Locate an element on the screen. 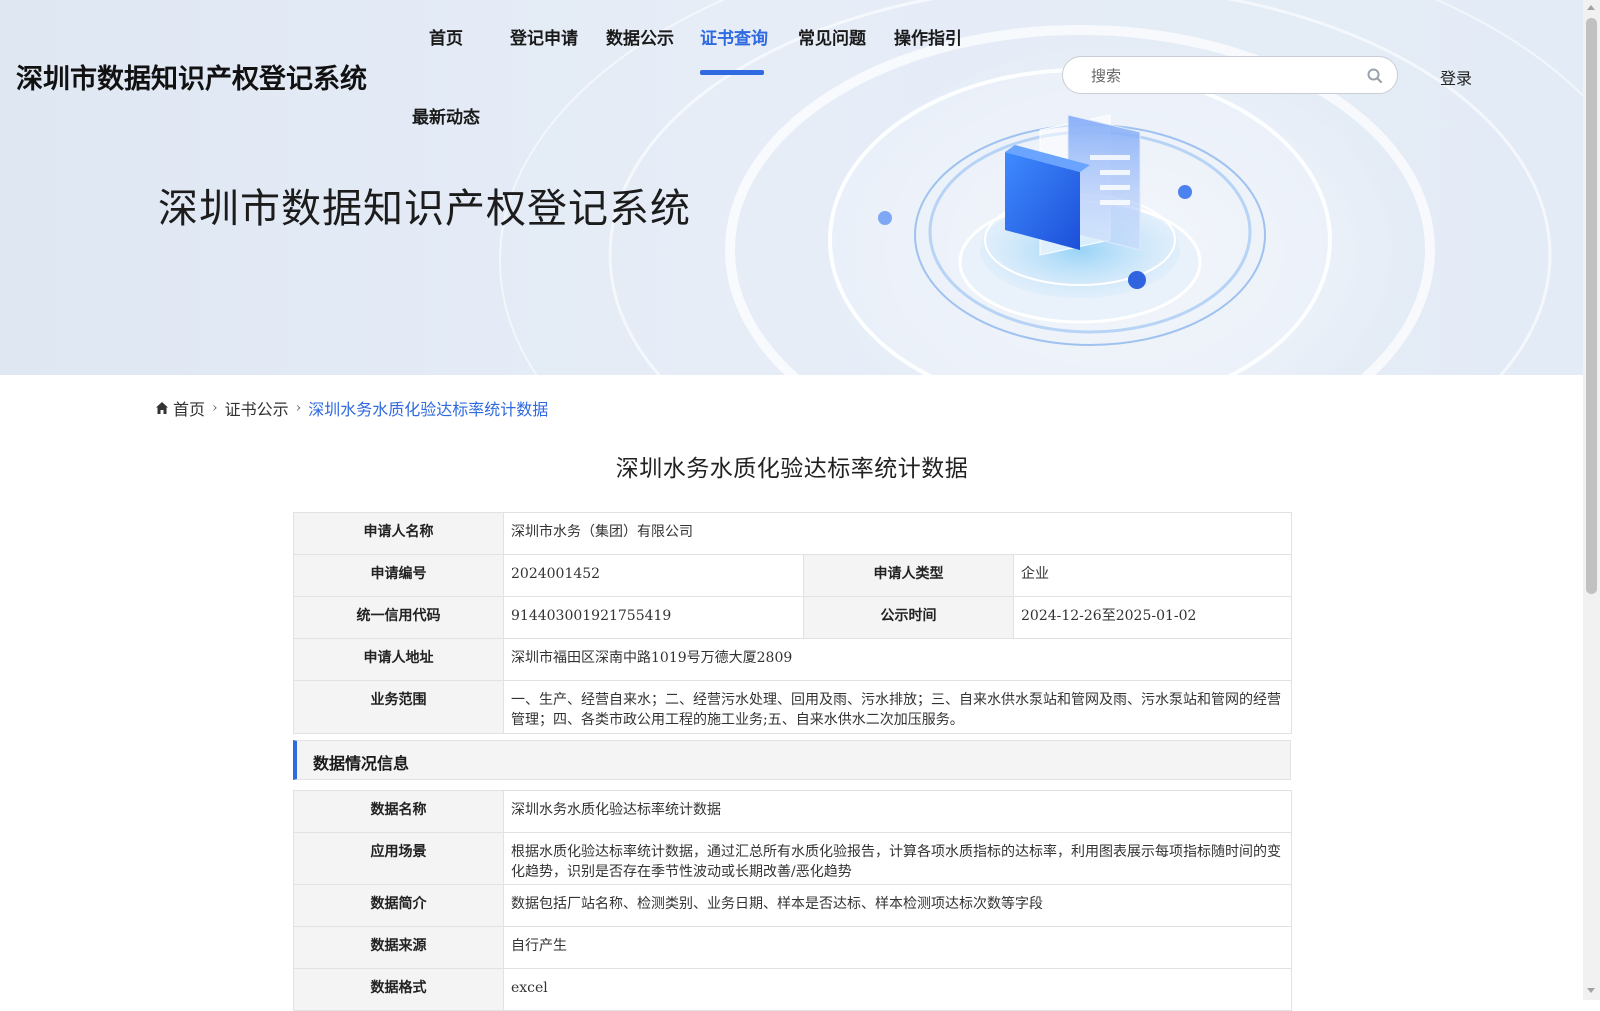 Image resolution: width=1600 pixels, height=1011 pixels. breadcrumb: 首页 › 证书公示 › 深圳水务水质化验达标率统计数据 is located at coordinates (351, 408).